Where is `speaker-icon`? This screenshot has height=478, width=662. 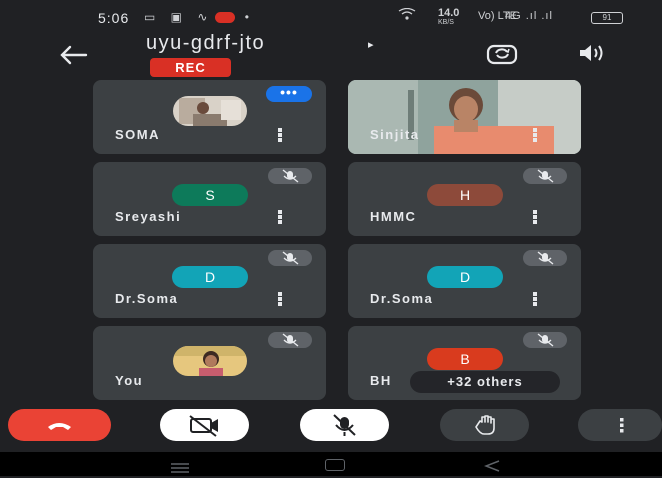 speaker-icon is located at coordinates (592, 53).